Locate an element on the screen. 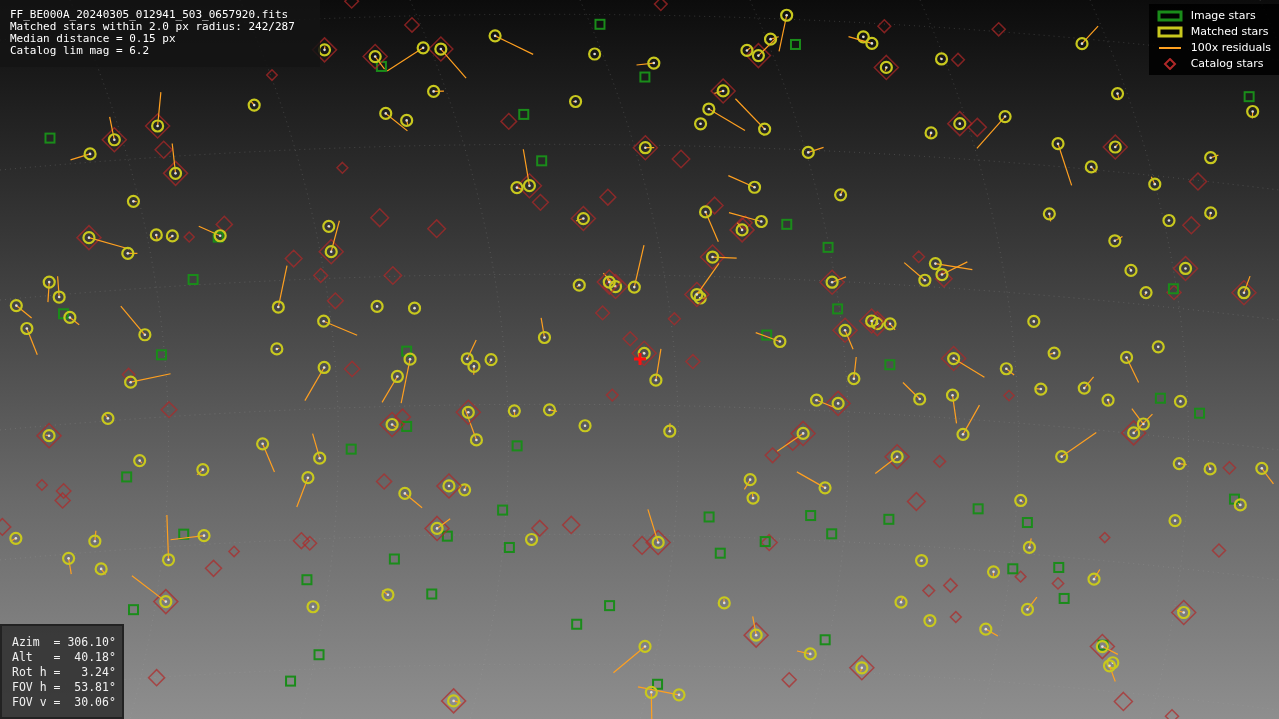 The image size is (1279, 719). legend-label: Catalog stars is located at coordinates (1227, 63).